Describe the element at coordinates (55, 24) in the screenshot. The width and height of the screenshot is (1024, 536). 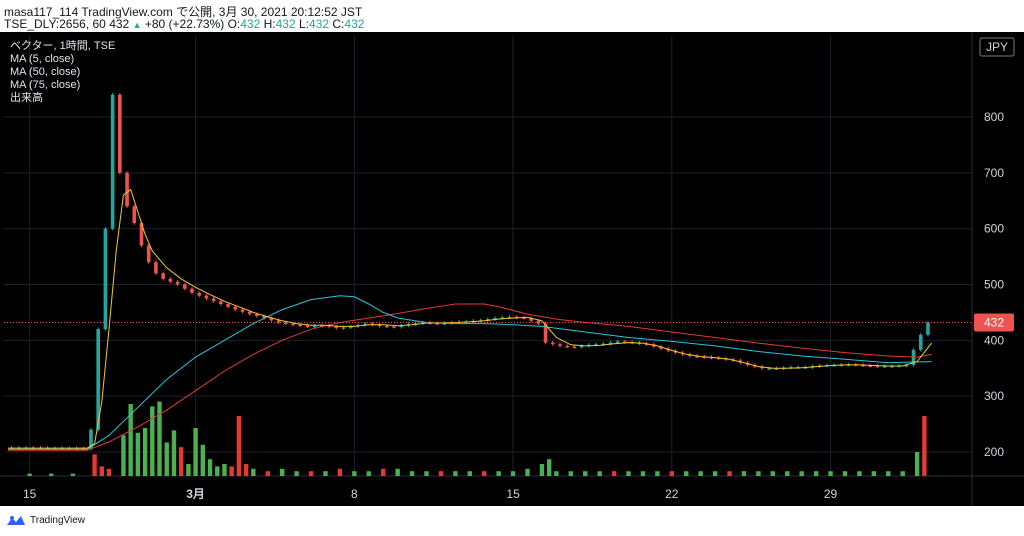
I see `symbol-label: TSE_DLY:2656, 60` at that location.